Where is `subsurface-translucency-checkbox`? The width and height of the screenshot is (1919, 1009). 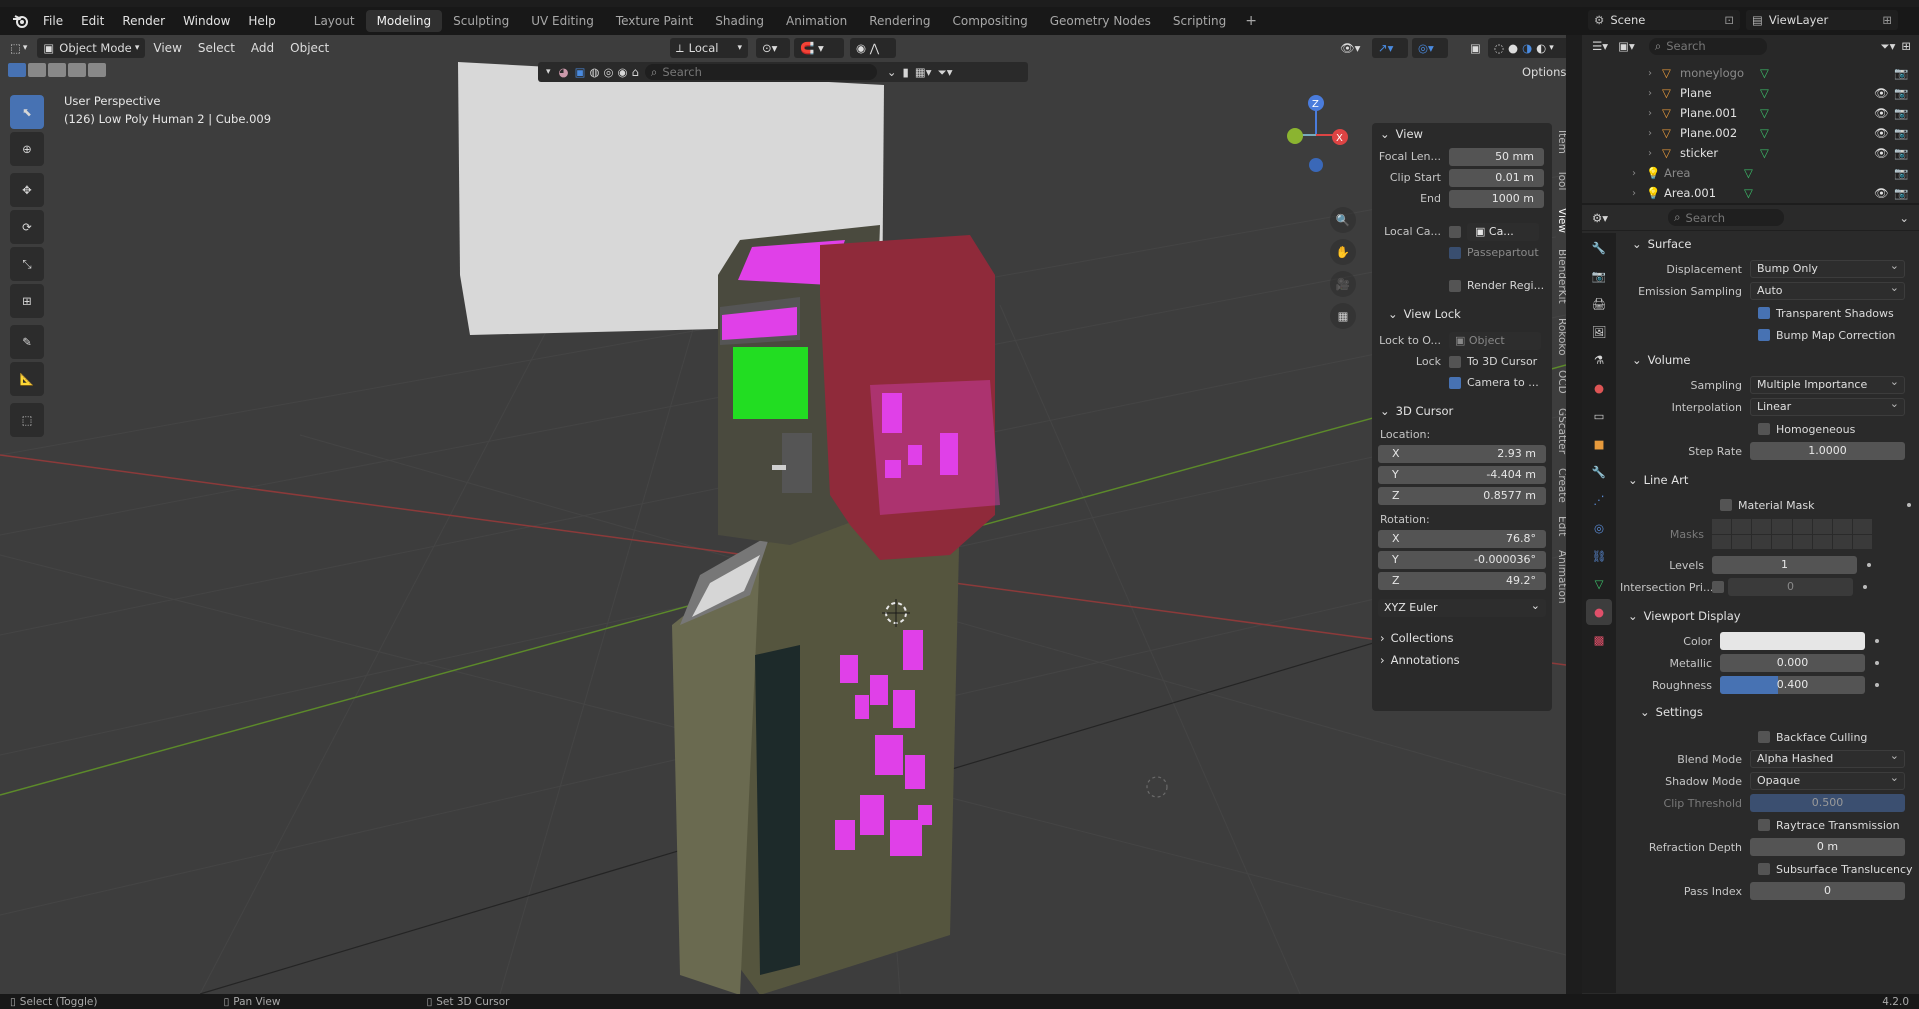 subsurface-translucency-checkbox is located at coordinates (1764, 869).